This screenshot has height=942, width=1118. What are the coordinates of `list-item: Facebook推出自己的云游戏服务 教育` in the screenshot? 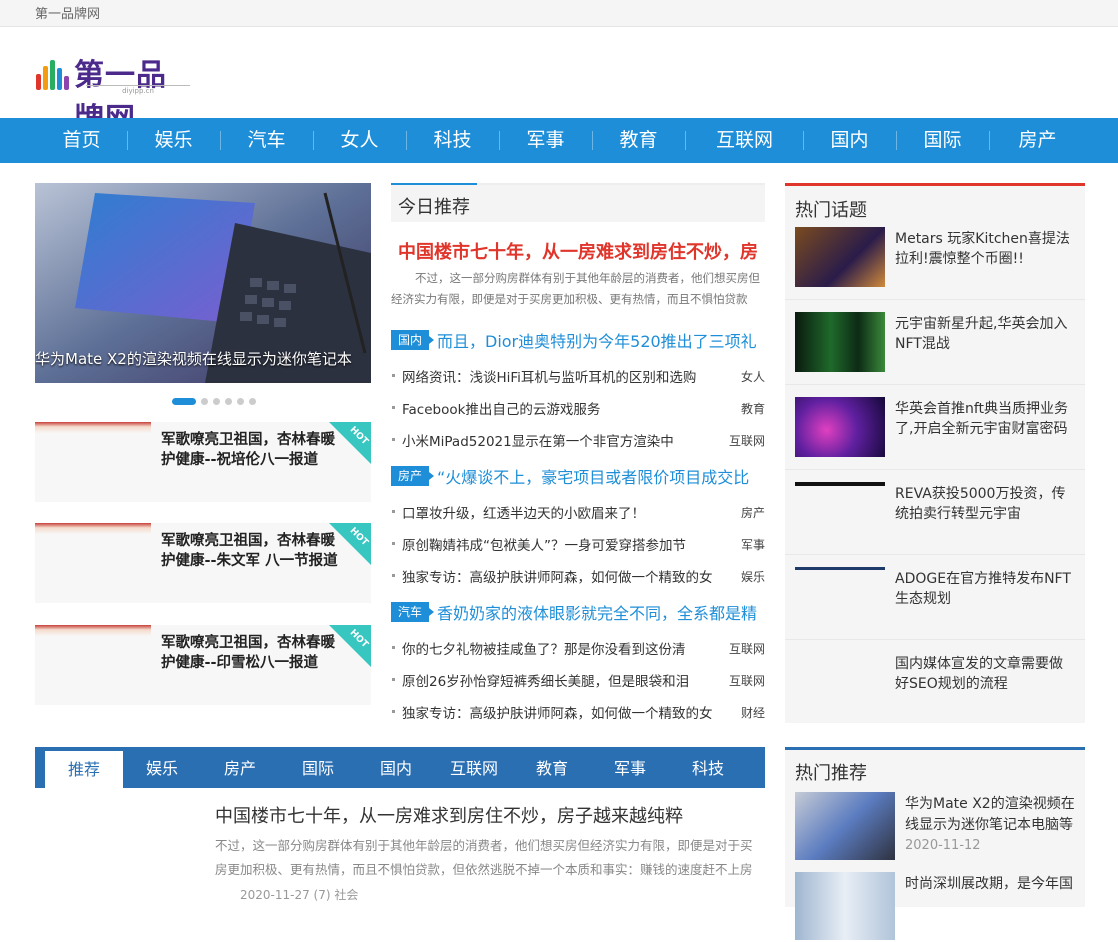 It's located at (578, 409).